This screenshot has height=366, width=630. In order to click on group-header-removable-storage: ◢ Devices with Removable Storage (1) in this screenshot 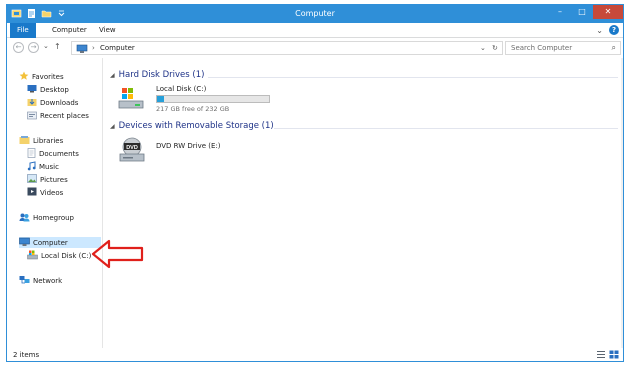, I will do `click(192, 126)`.